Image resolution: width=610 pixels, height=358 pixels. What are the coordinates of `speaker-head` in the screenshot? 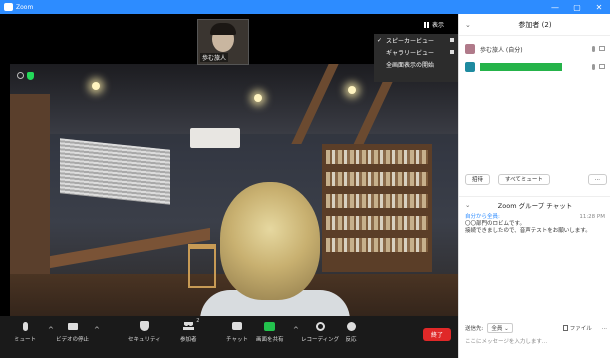 It's located at (270, 241).